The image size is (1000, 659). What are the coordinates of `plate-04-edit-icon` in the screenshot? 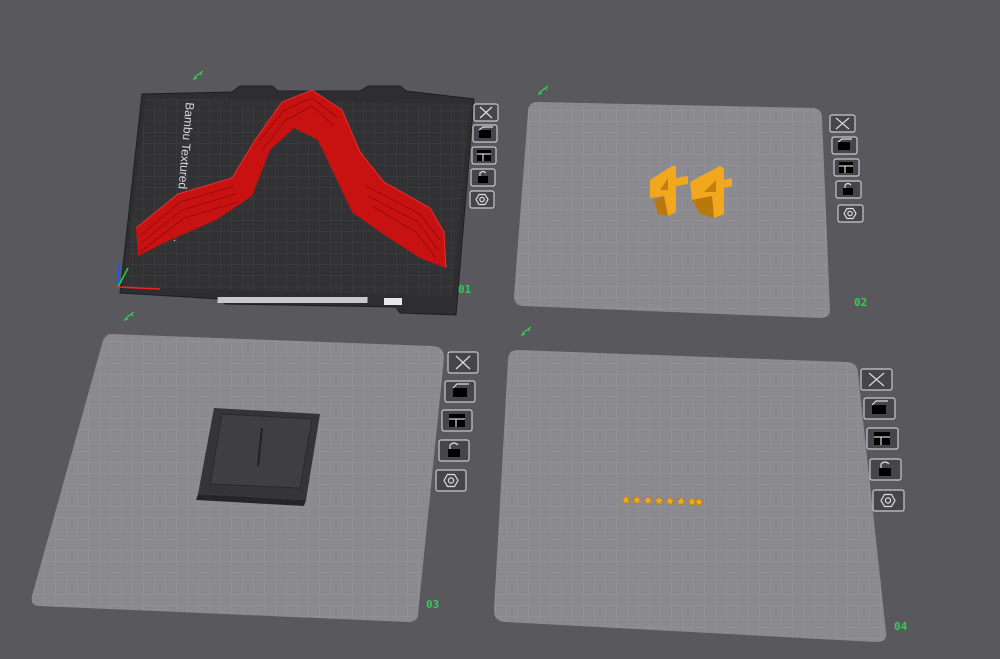 It's located at (526, 331).